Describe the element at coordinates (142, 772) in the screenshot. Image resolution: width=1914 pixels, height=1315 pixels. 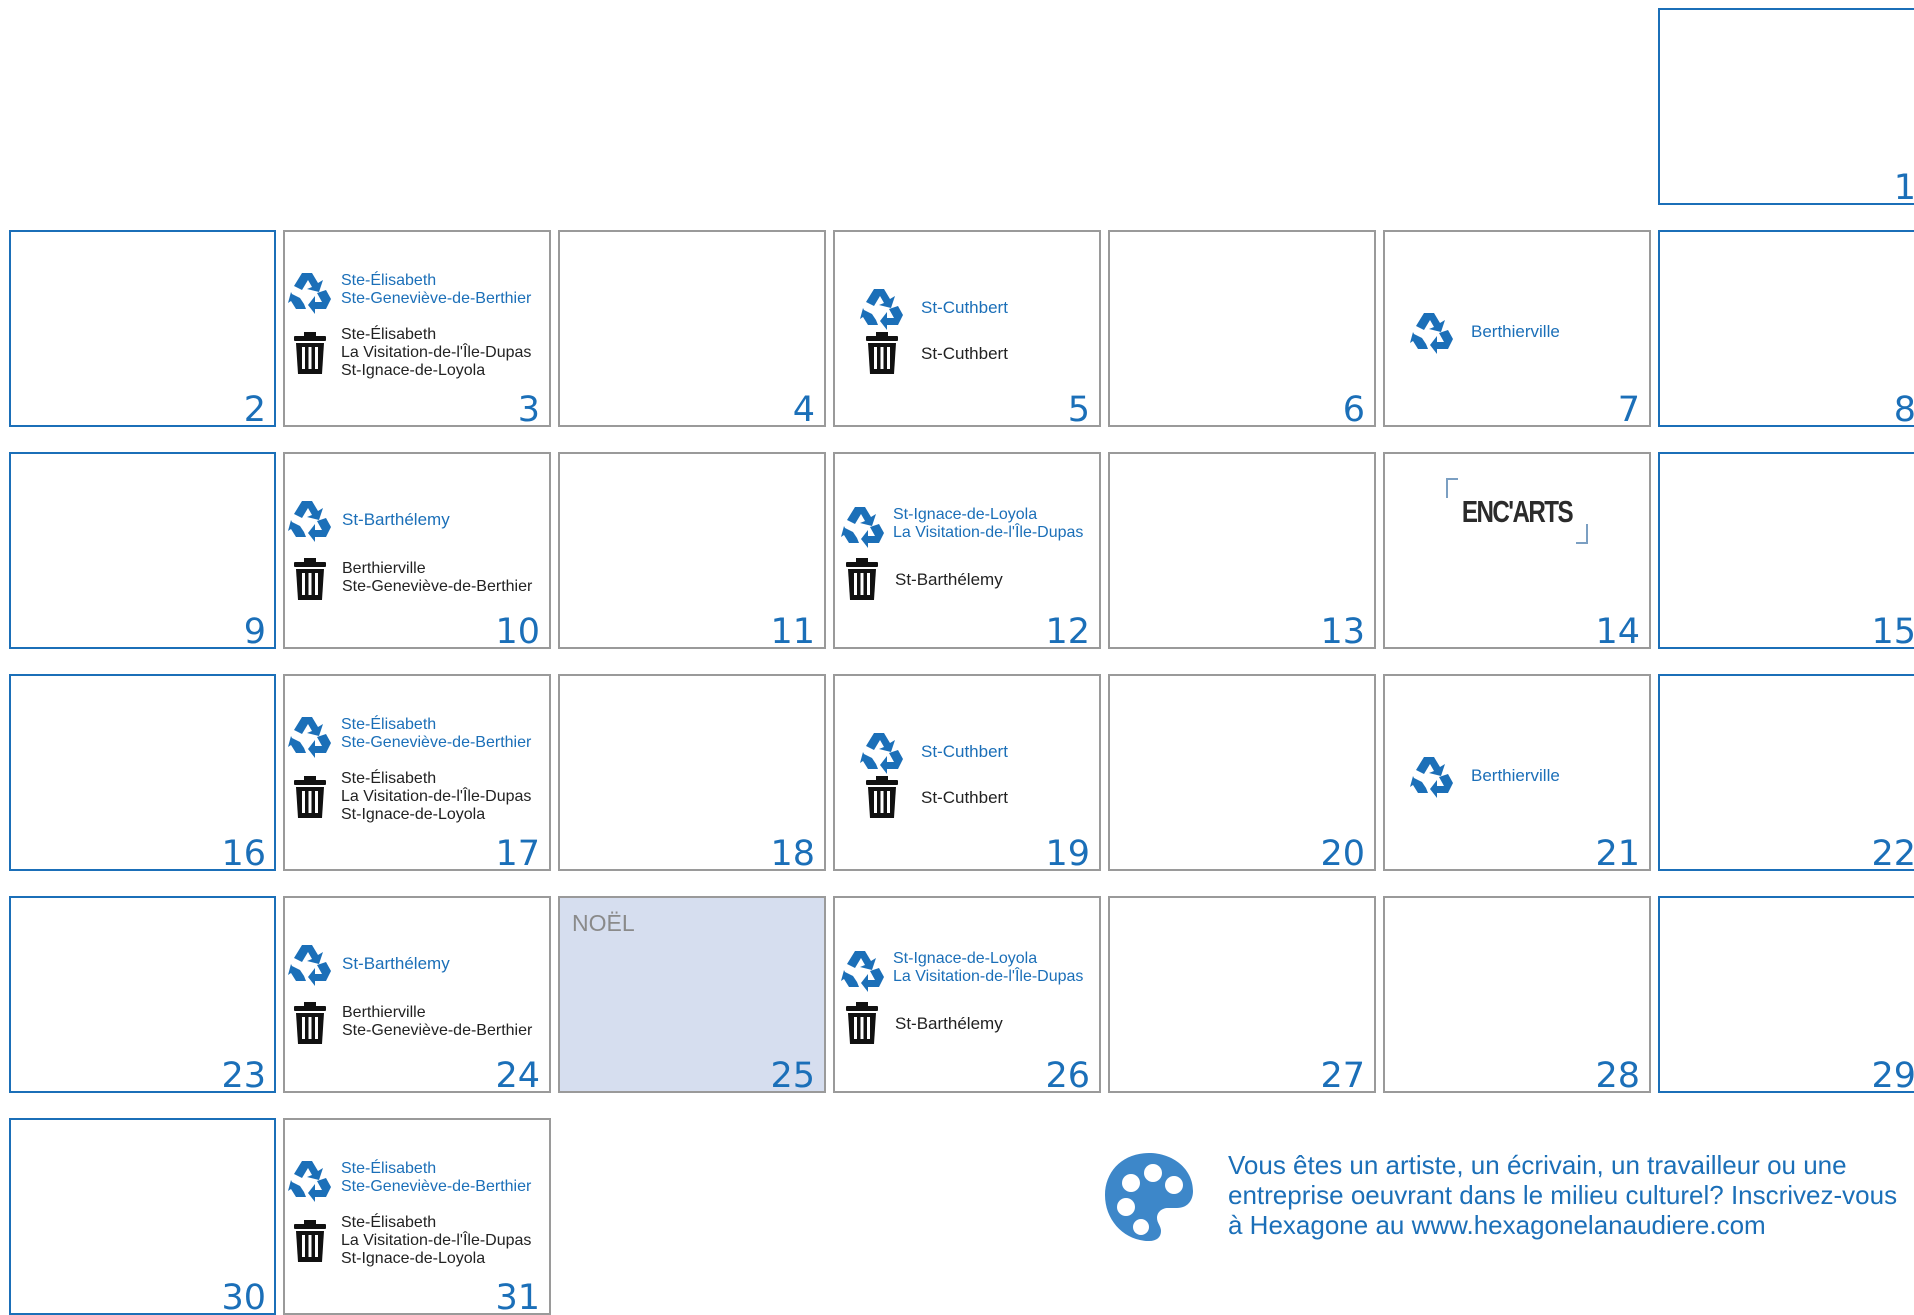
I see `day-cell: 16` at that location.